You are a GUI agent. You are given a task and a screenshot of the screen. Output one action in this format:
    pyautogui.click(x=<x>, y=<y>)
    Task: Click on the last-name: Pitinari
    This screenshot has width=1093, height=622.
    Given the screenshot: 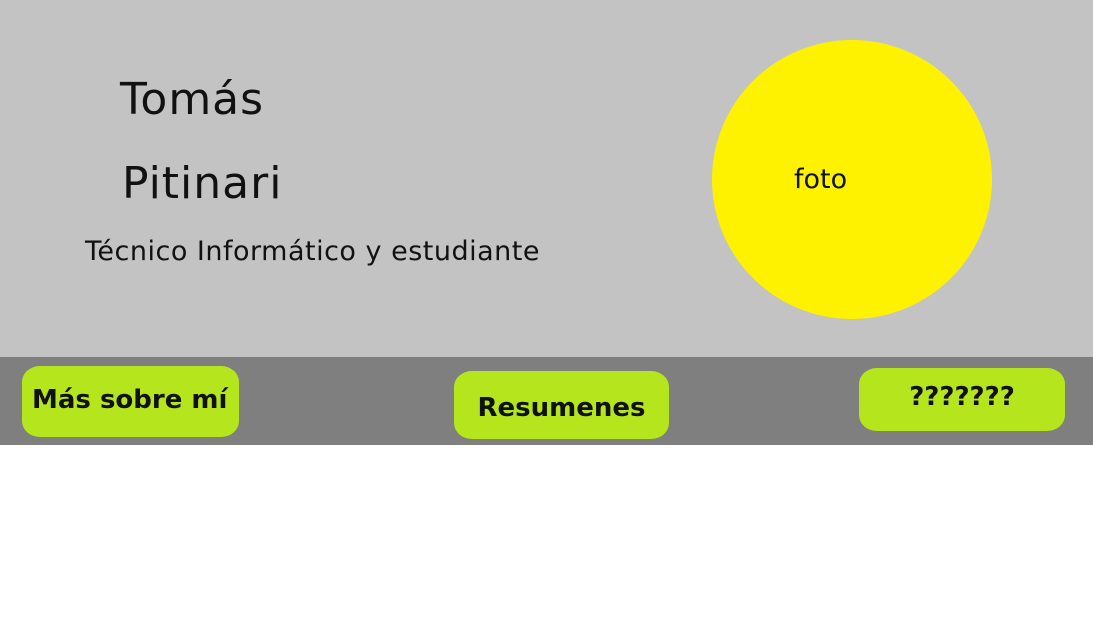 What is the action you would take?
    pyautogui.click(x=202, y=183)
    